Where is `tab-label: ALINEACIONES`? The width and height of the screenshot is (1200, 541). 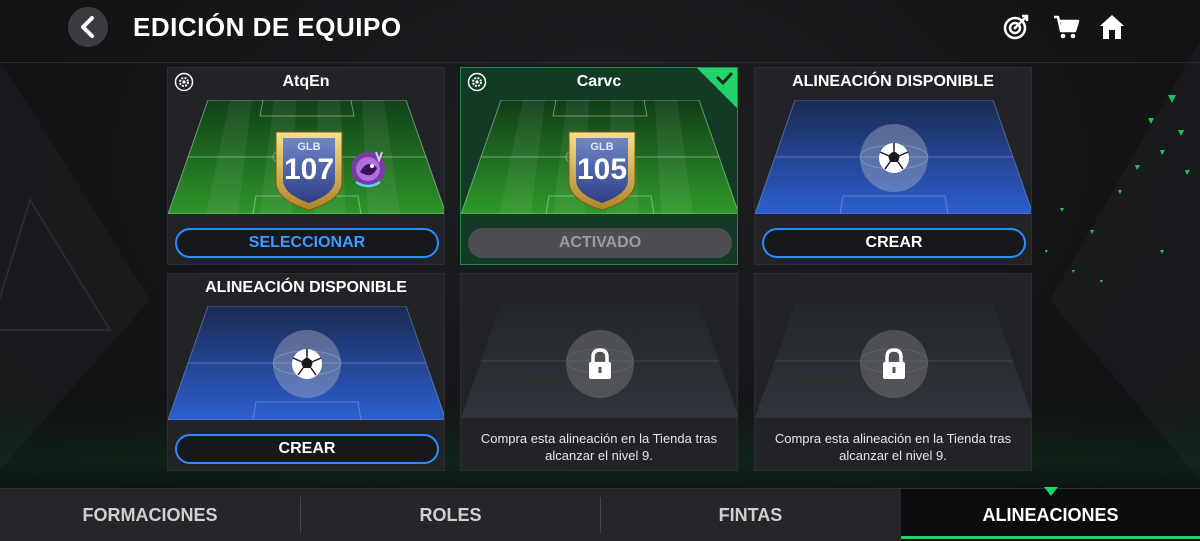
tab-label: ALINEACIONES is located at coordinates (1050, 514).